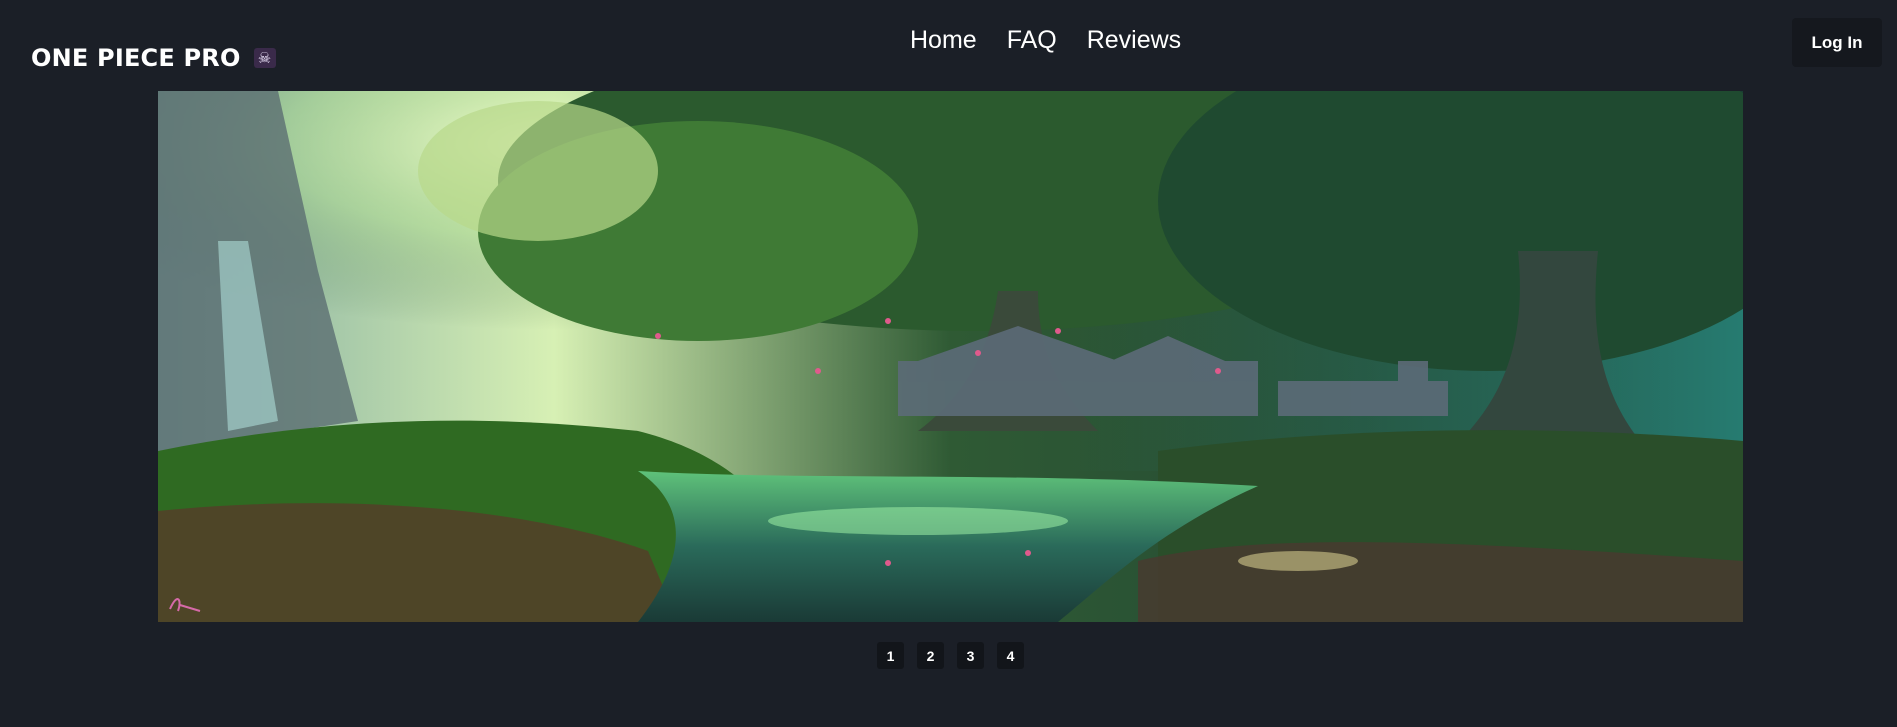 This screenshot has width=1897, height=727. I want to click on brand-logo: ONE PIECE PRO ☠, so click(153, 58).